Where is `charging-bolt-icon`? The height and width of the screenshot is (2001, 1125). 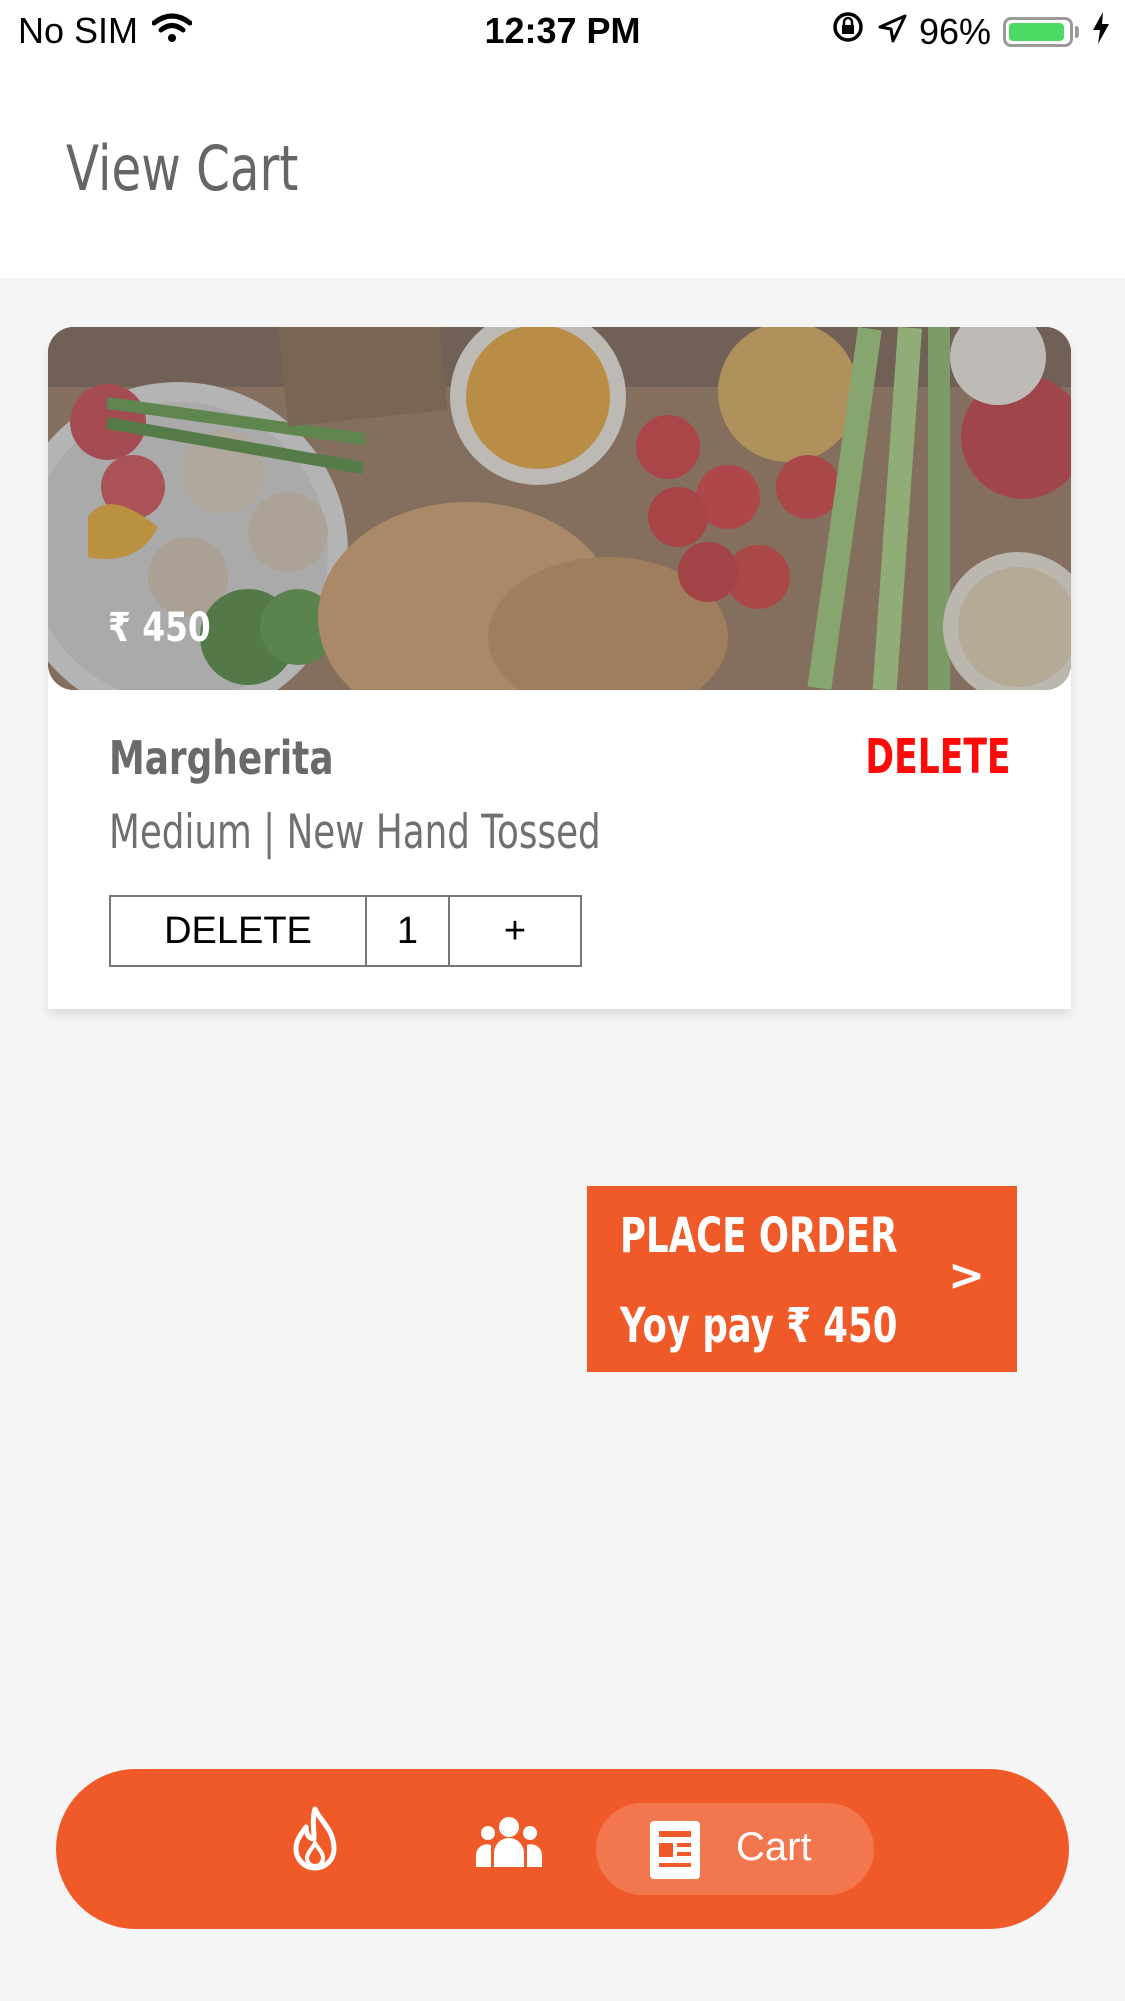
charging-bolt-icon is located at coordinates (1101, 32).